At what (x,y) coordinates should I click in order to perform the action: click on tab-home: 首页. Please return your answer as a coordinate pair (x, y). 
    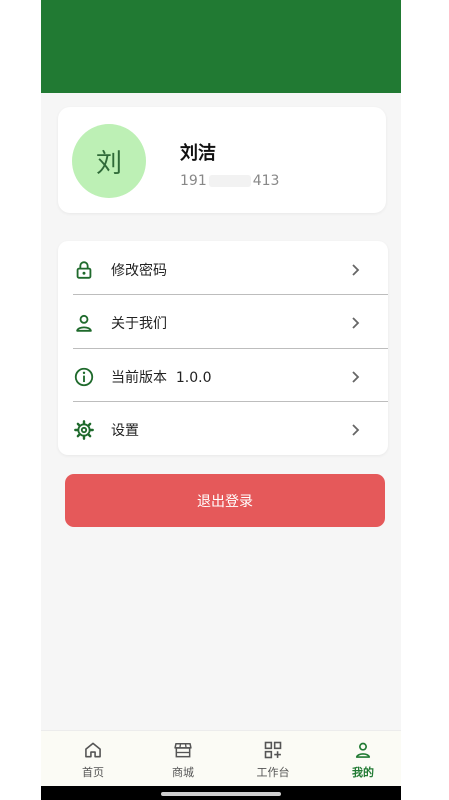
    Looking at the image, I should click on (93, 759).